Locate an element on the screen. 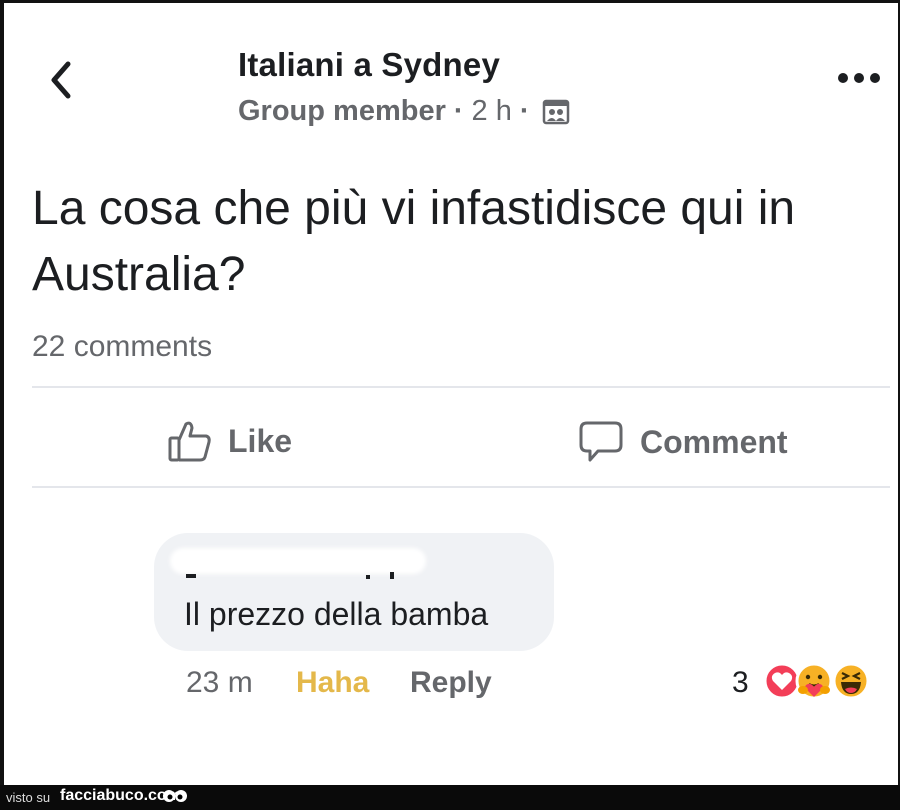 Image resolution: width=900 pixels, height=810 pixels. comments-count: 22 comments is located at coordinates (122, 347).